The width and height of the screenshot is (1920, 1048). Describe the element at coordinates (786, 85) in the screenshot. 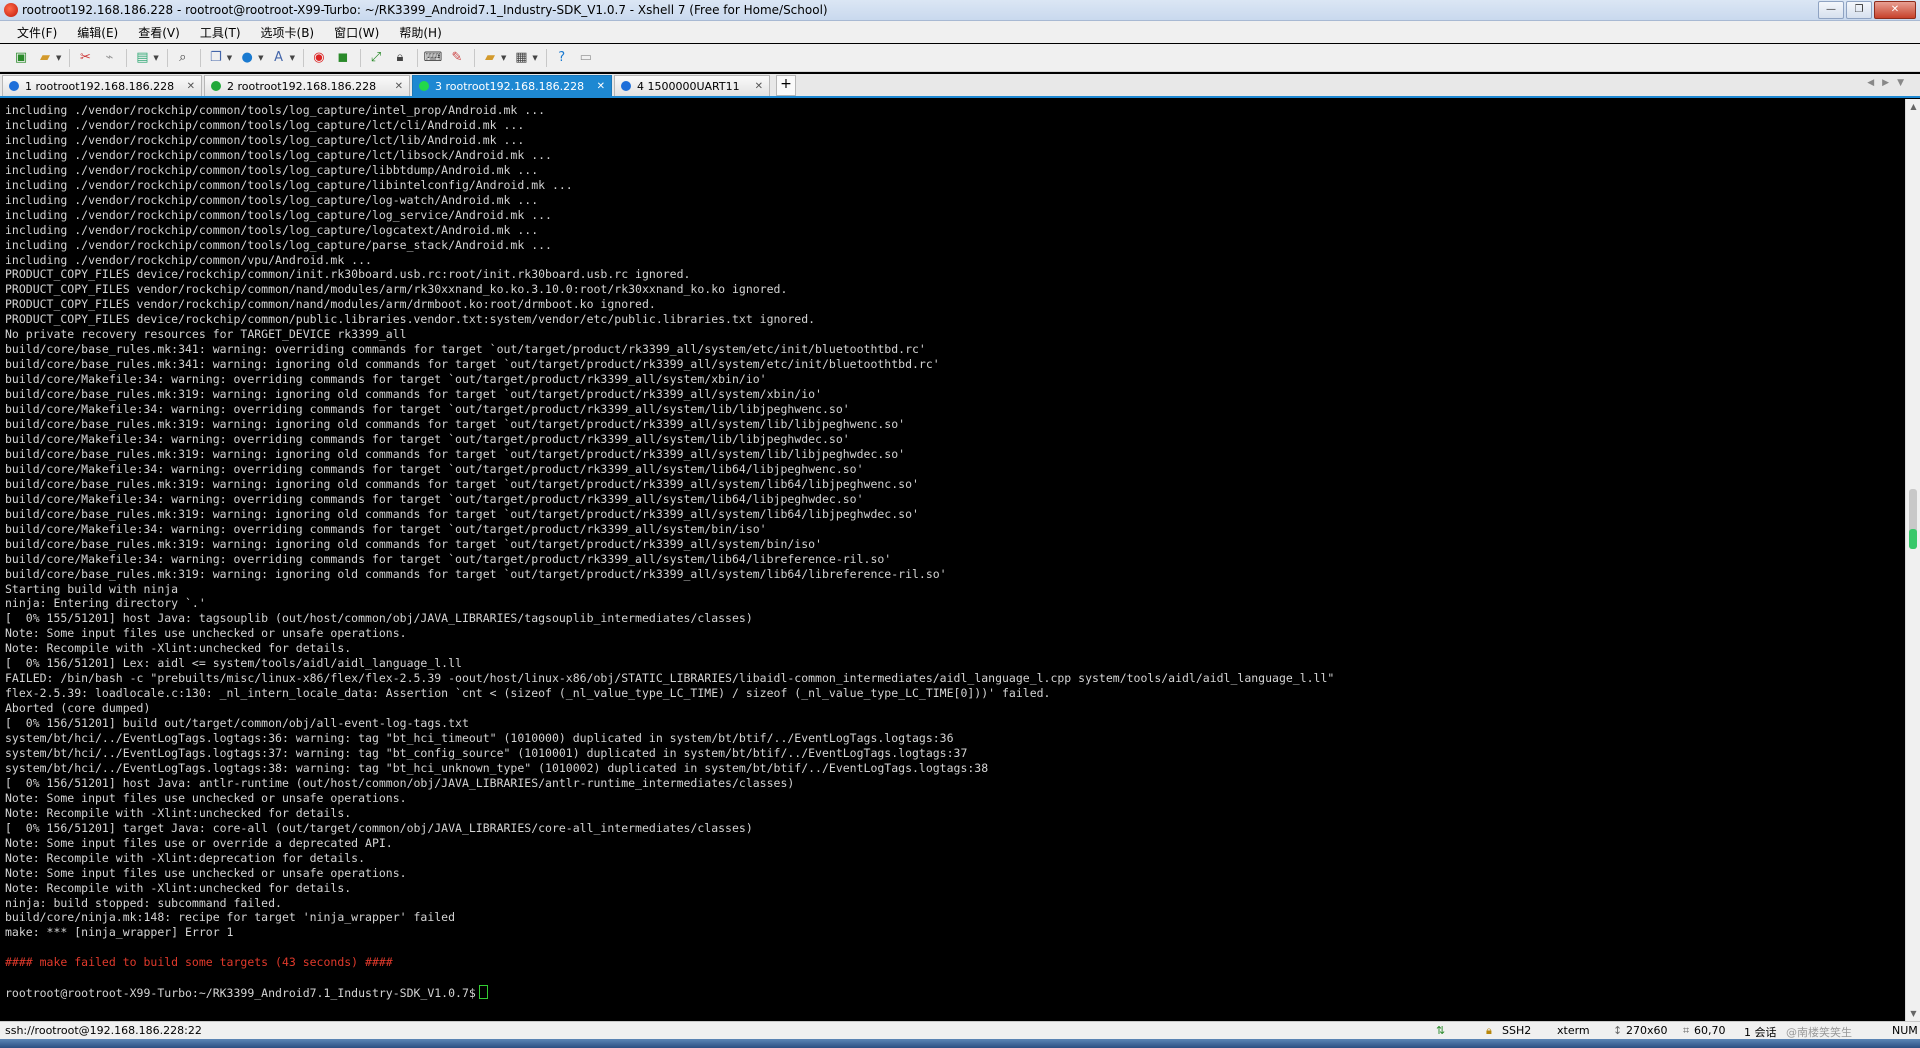

I see `new-tab-button: +` at that location.